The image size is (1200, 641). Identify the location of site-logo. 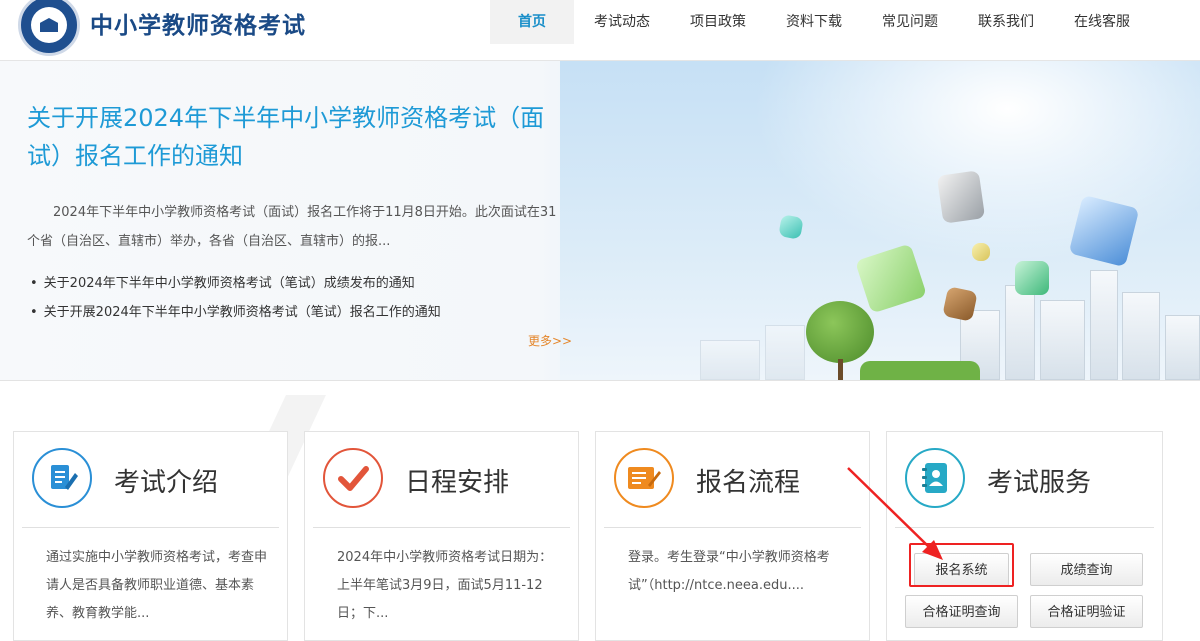
(49, 28).